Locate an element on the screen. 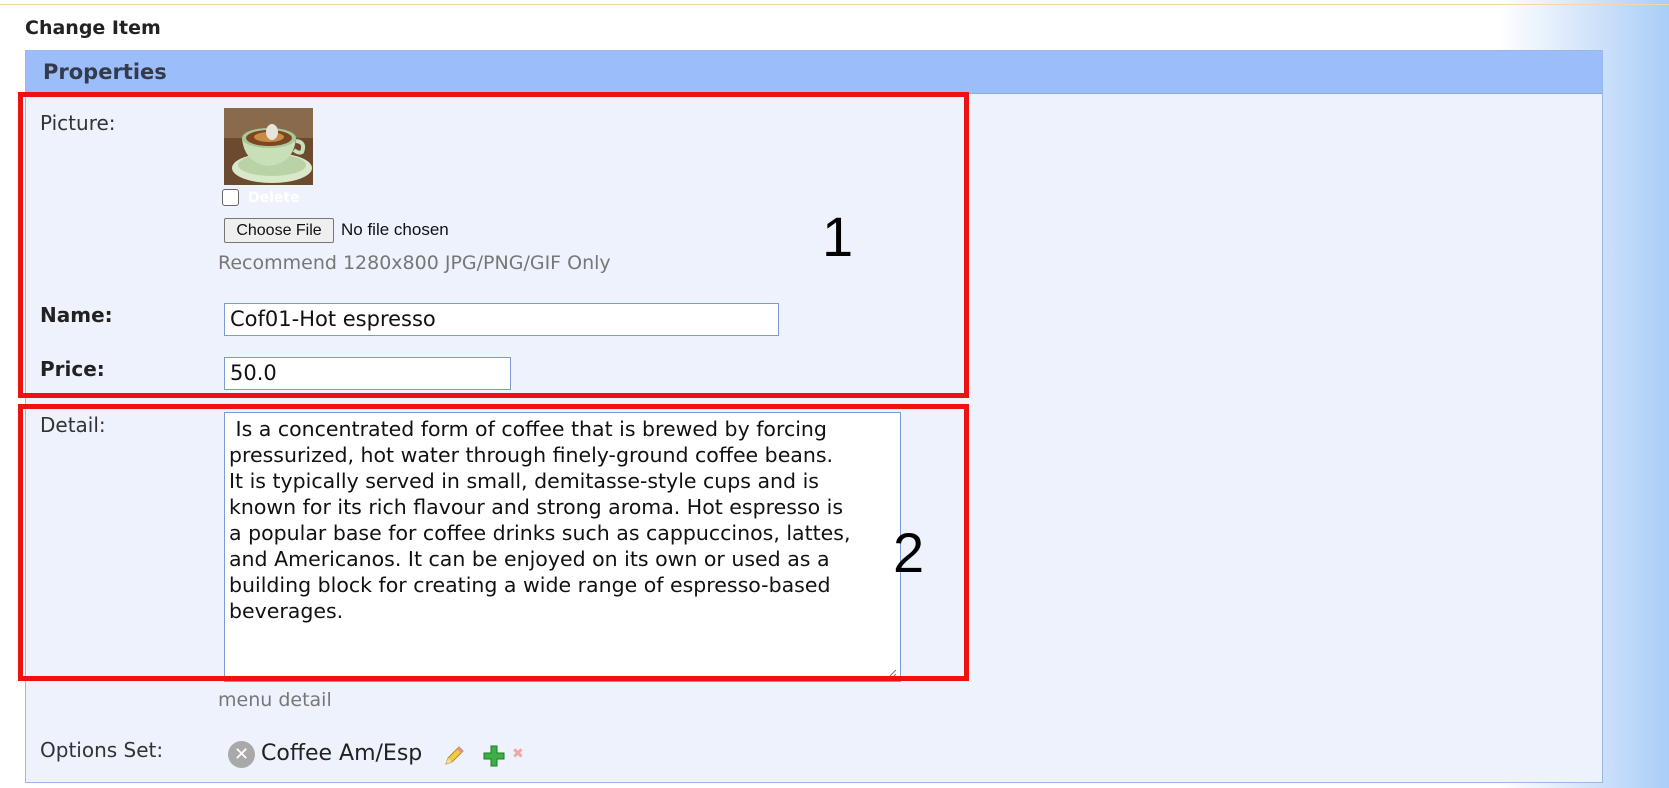  small-x-icon: ✖ is located at coordinates (518, 754).